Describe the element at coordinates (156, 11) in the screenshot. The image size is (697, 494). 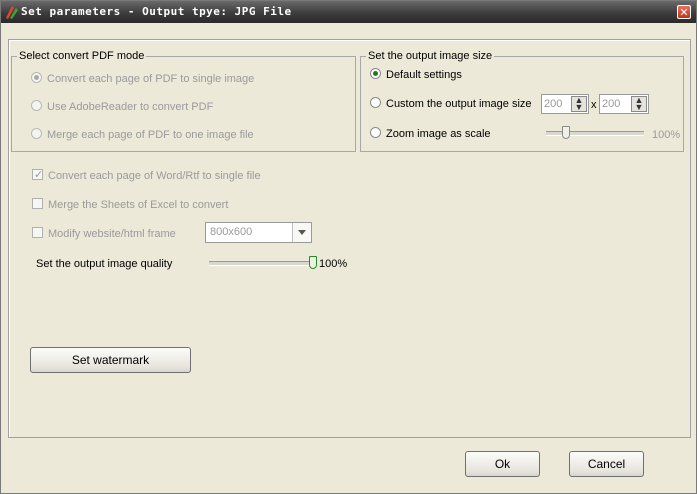
I see `window-title: Set parameters - Output tpye: JPG File` at that location.